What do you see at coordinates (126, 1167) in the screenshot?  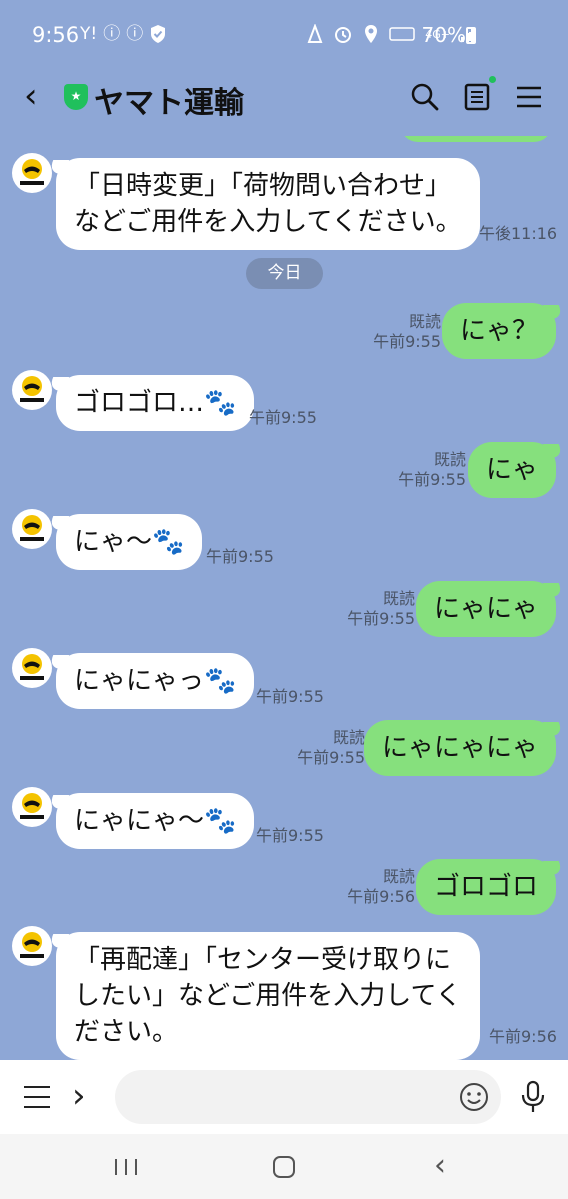 I see `recents-icon` at bounding box center [126, 1167].